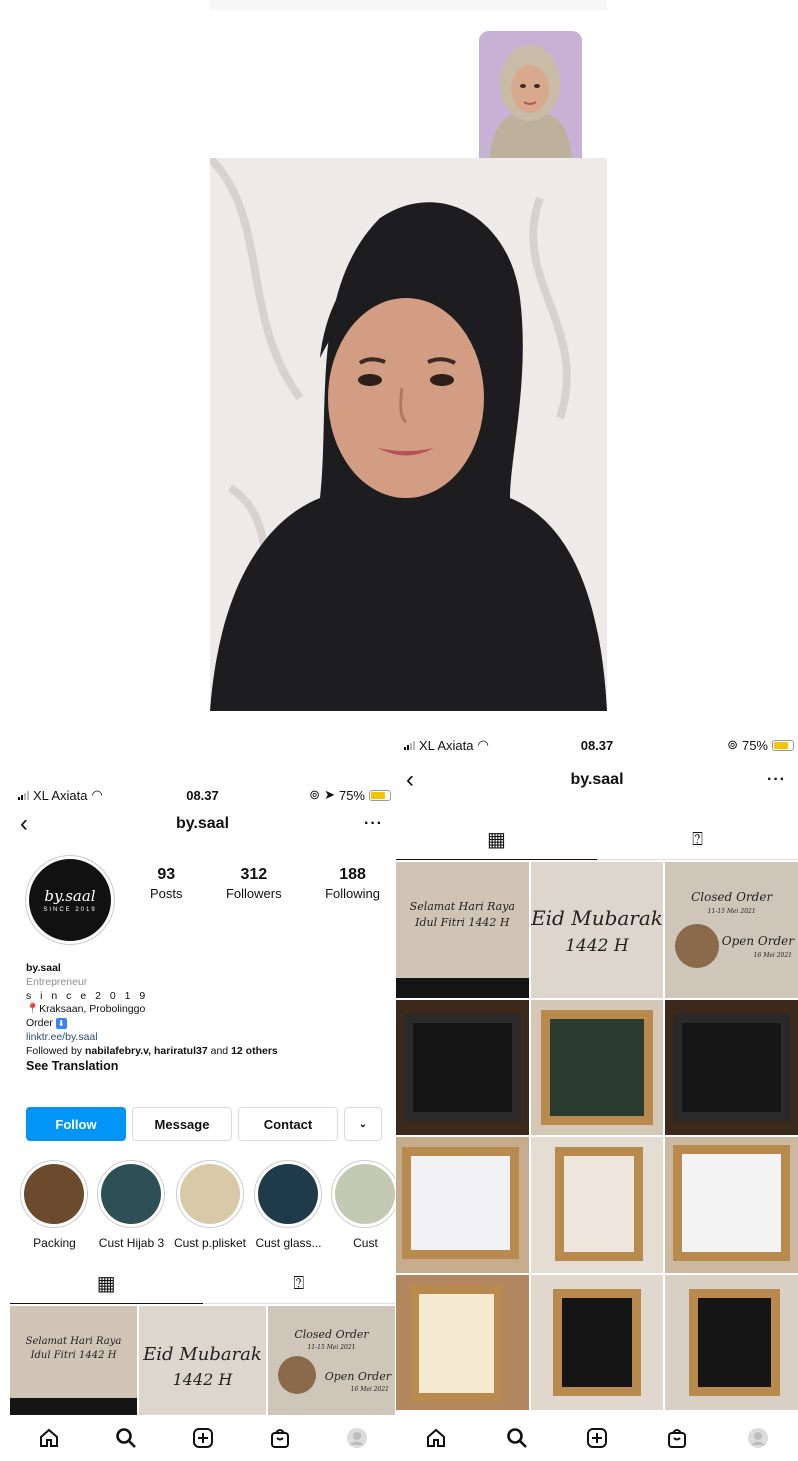  Describe the element at coordinates (206, 1024) in the screenshot. I see `bio-order-line: Order ⬇` at that location.